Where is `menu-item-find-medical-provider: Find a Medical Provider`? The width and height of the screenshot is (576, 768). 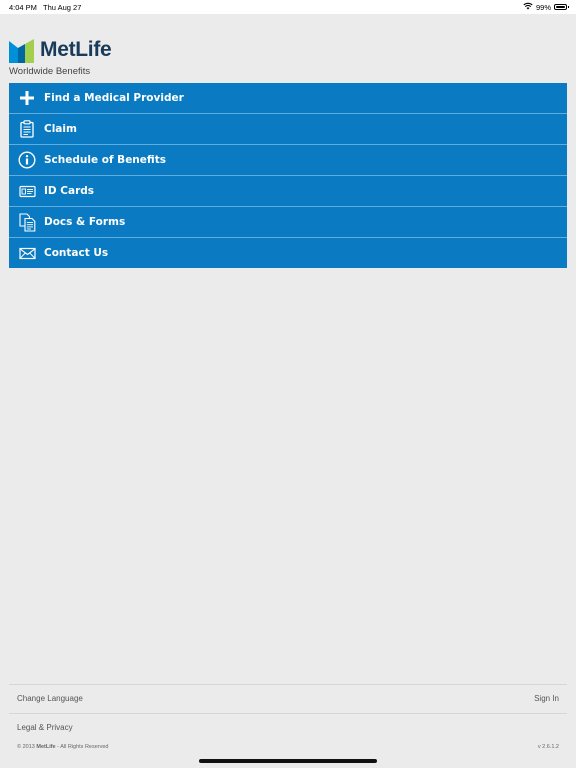 menu-item-find-medical-provider: Find a Medical Provider is located at coordinates (288, 98).